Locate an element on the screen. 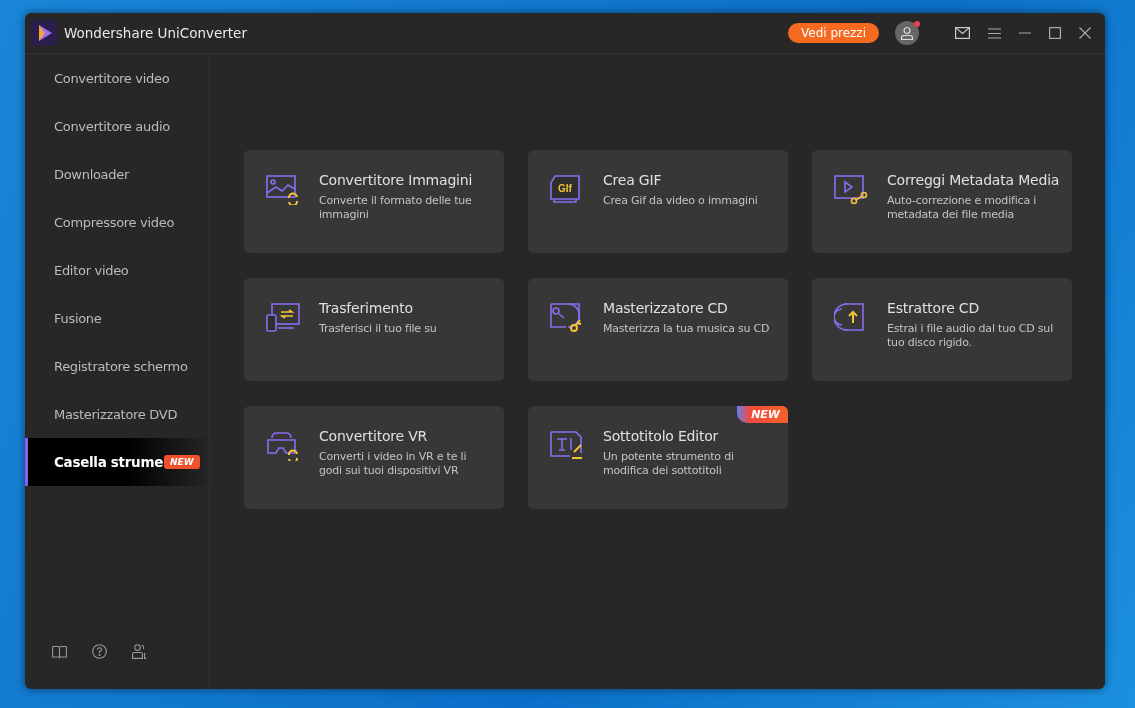  tool-description: Estrai i file audio dal tuo CD sul tuo disco rigido. is located at coordinates (970, 336).